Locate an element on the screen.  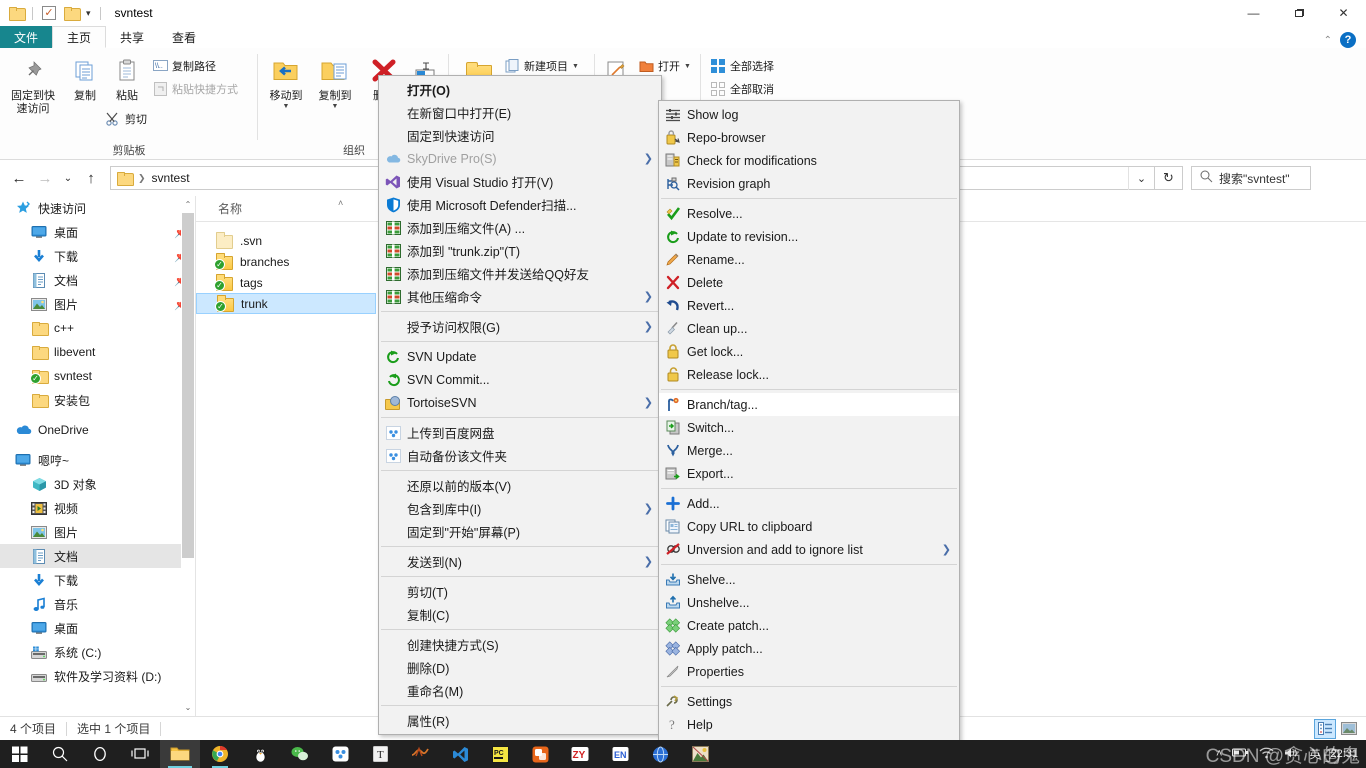
copy-to-button: 复制到 ▼ is located at coordinates (335, 82).